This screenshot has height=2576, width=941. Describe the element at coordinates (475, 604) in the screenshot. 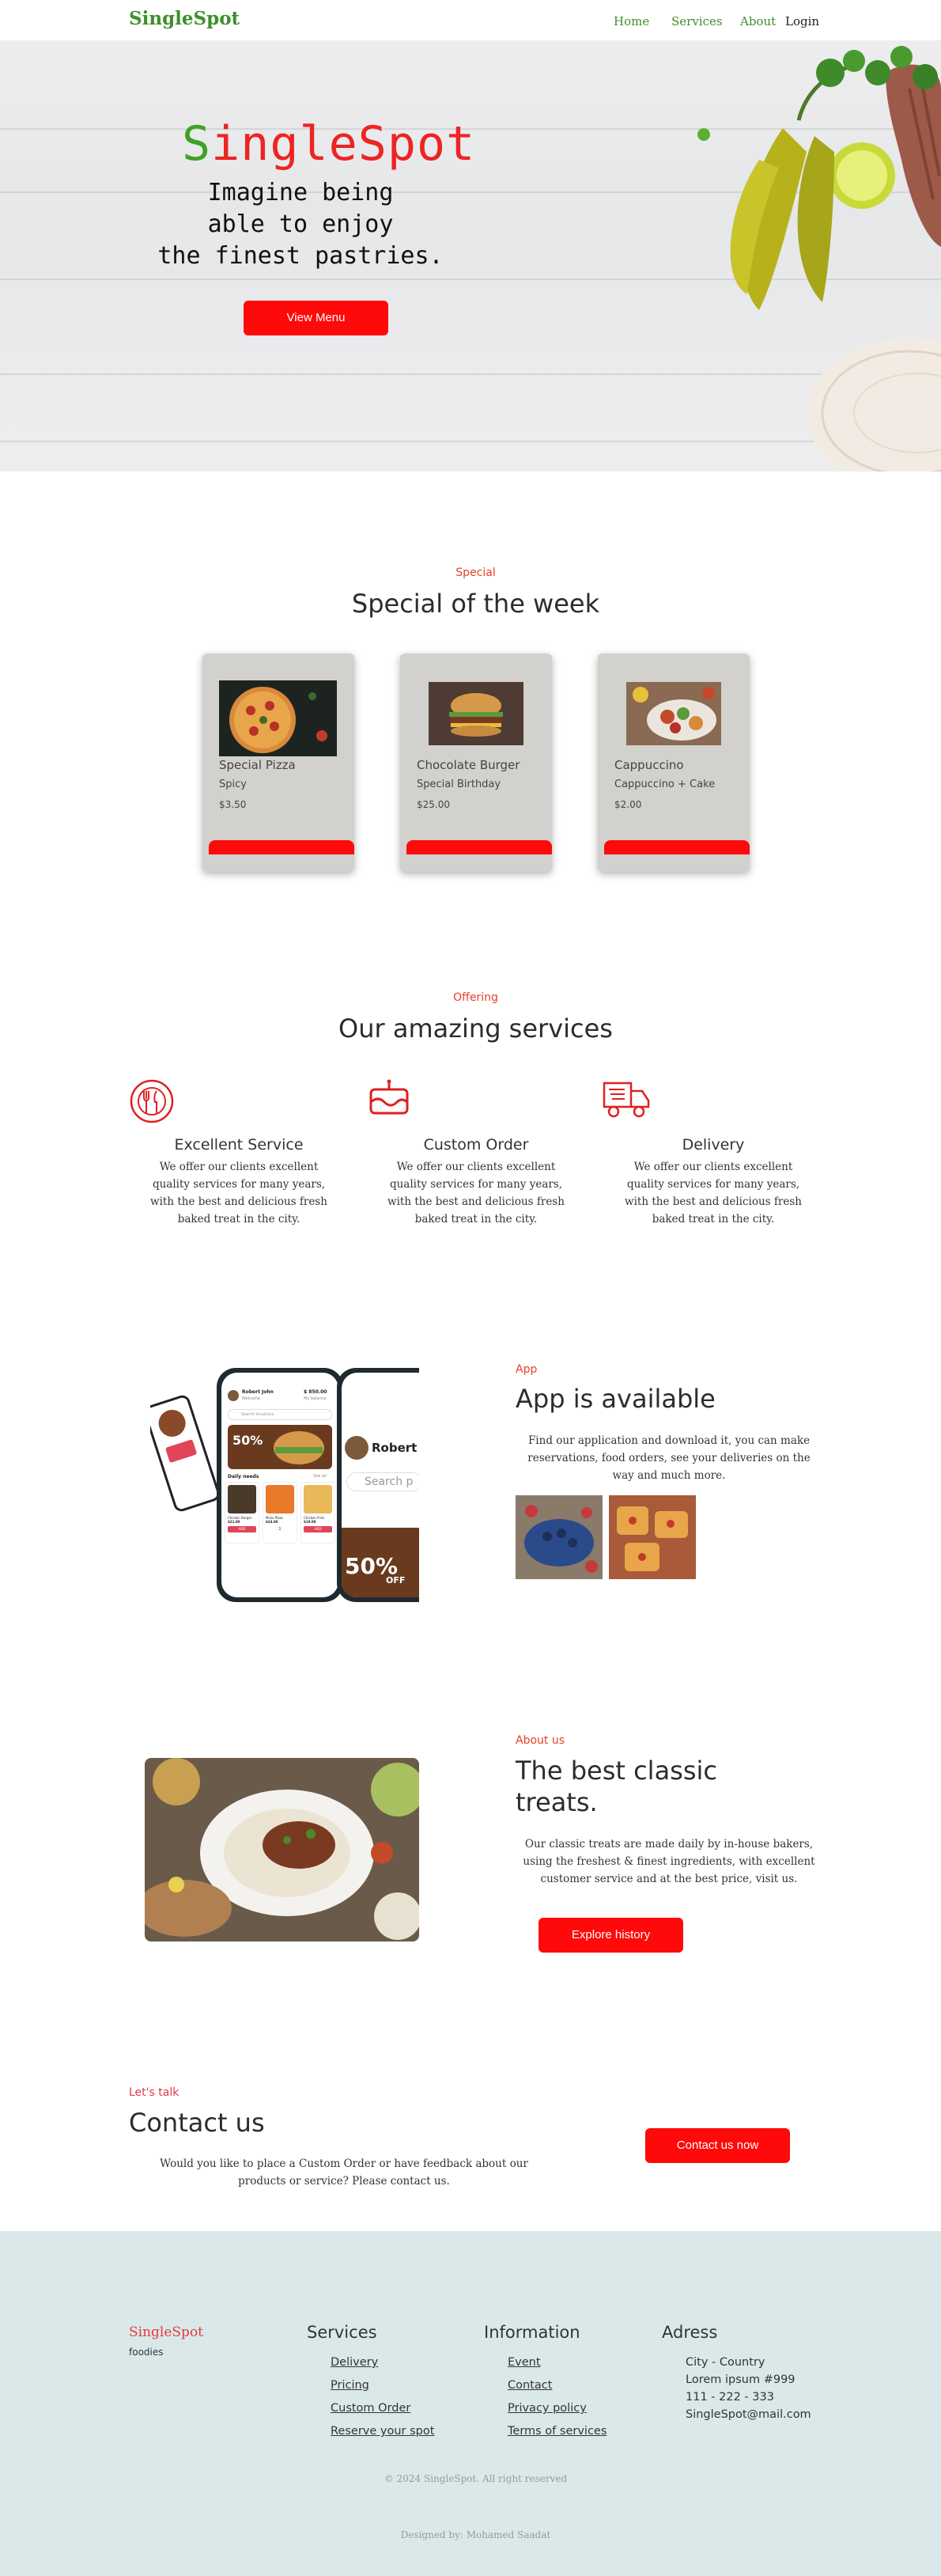

I see `special-title: Special of the week` at that location.